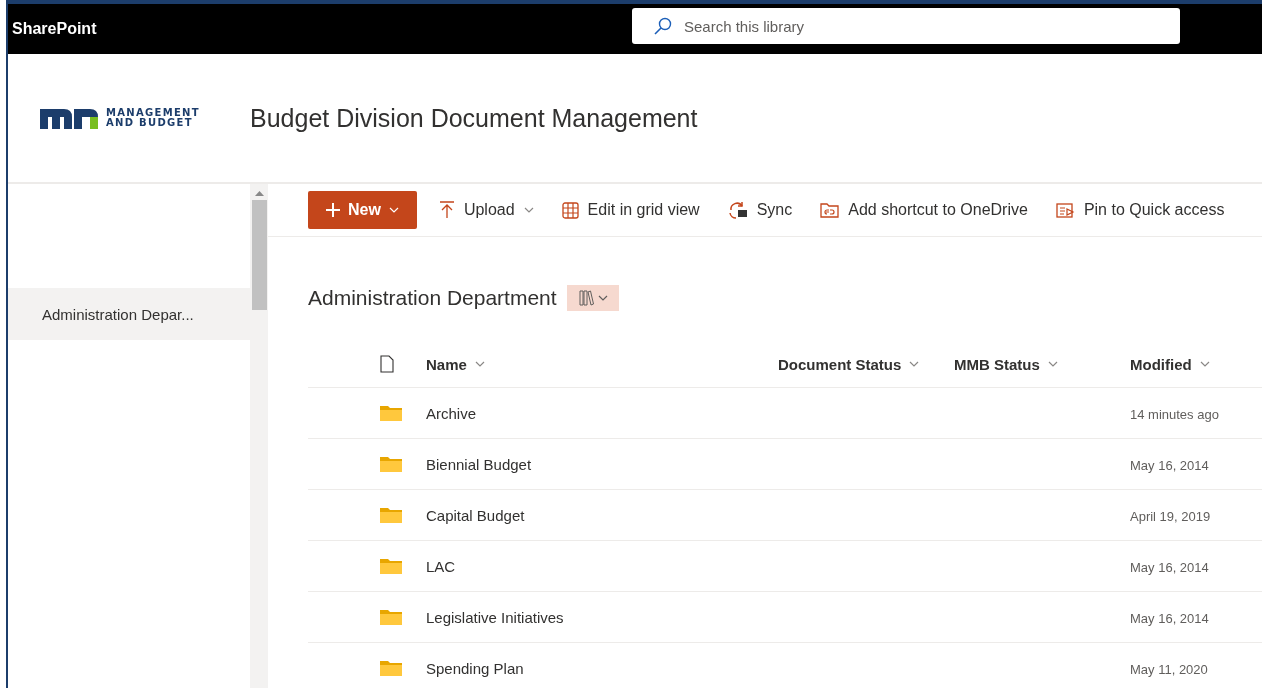  I want to click on view-switcher, so click(592, 298).